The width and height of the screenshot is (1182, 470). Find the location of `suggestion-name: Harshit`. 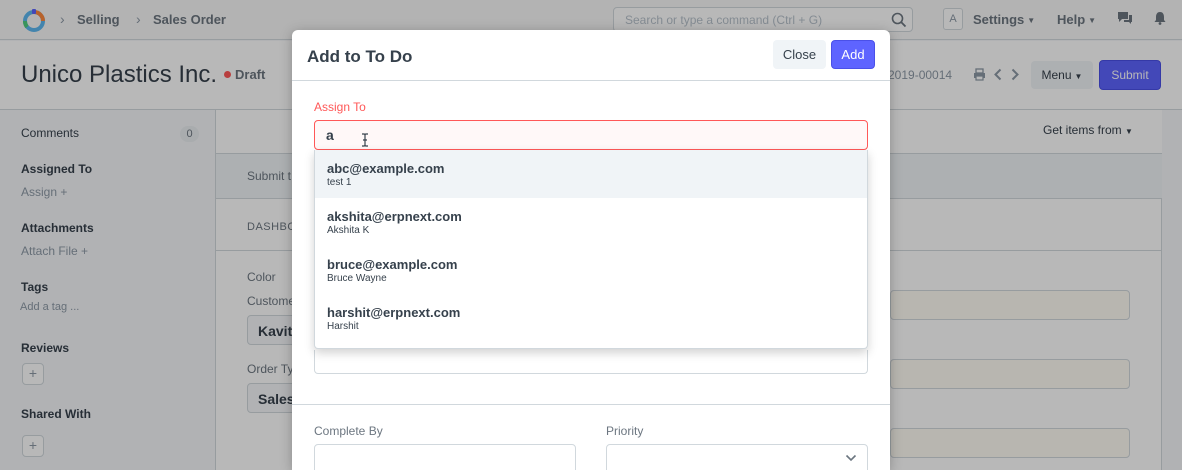

suggestion-name: Harshit is located at coordinates (343, 326).